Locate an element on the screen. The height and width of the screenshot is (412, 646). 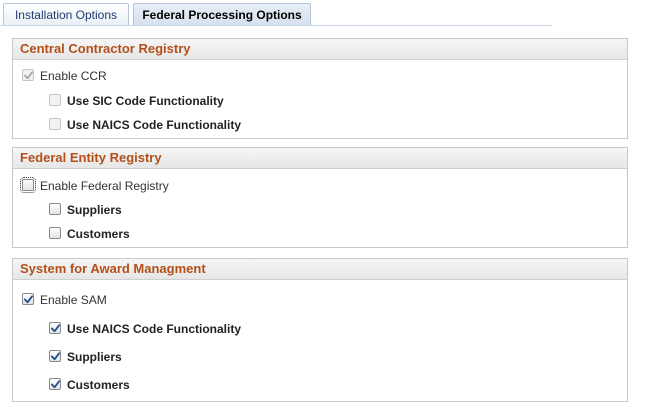
ccr-naics-label: Use NAICS Code Functionality is located at coordinates (154, 125).